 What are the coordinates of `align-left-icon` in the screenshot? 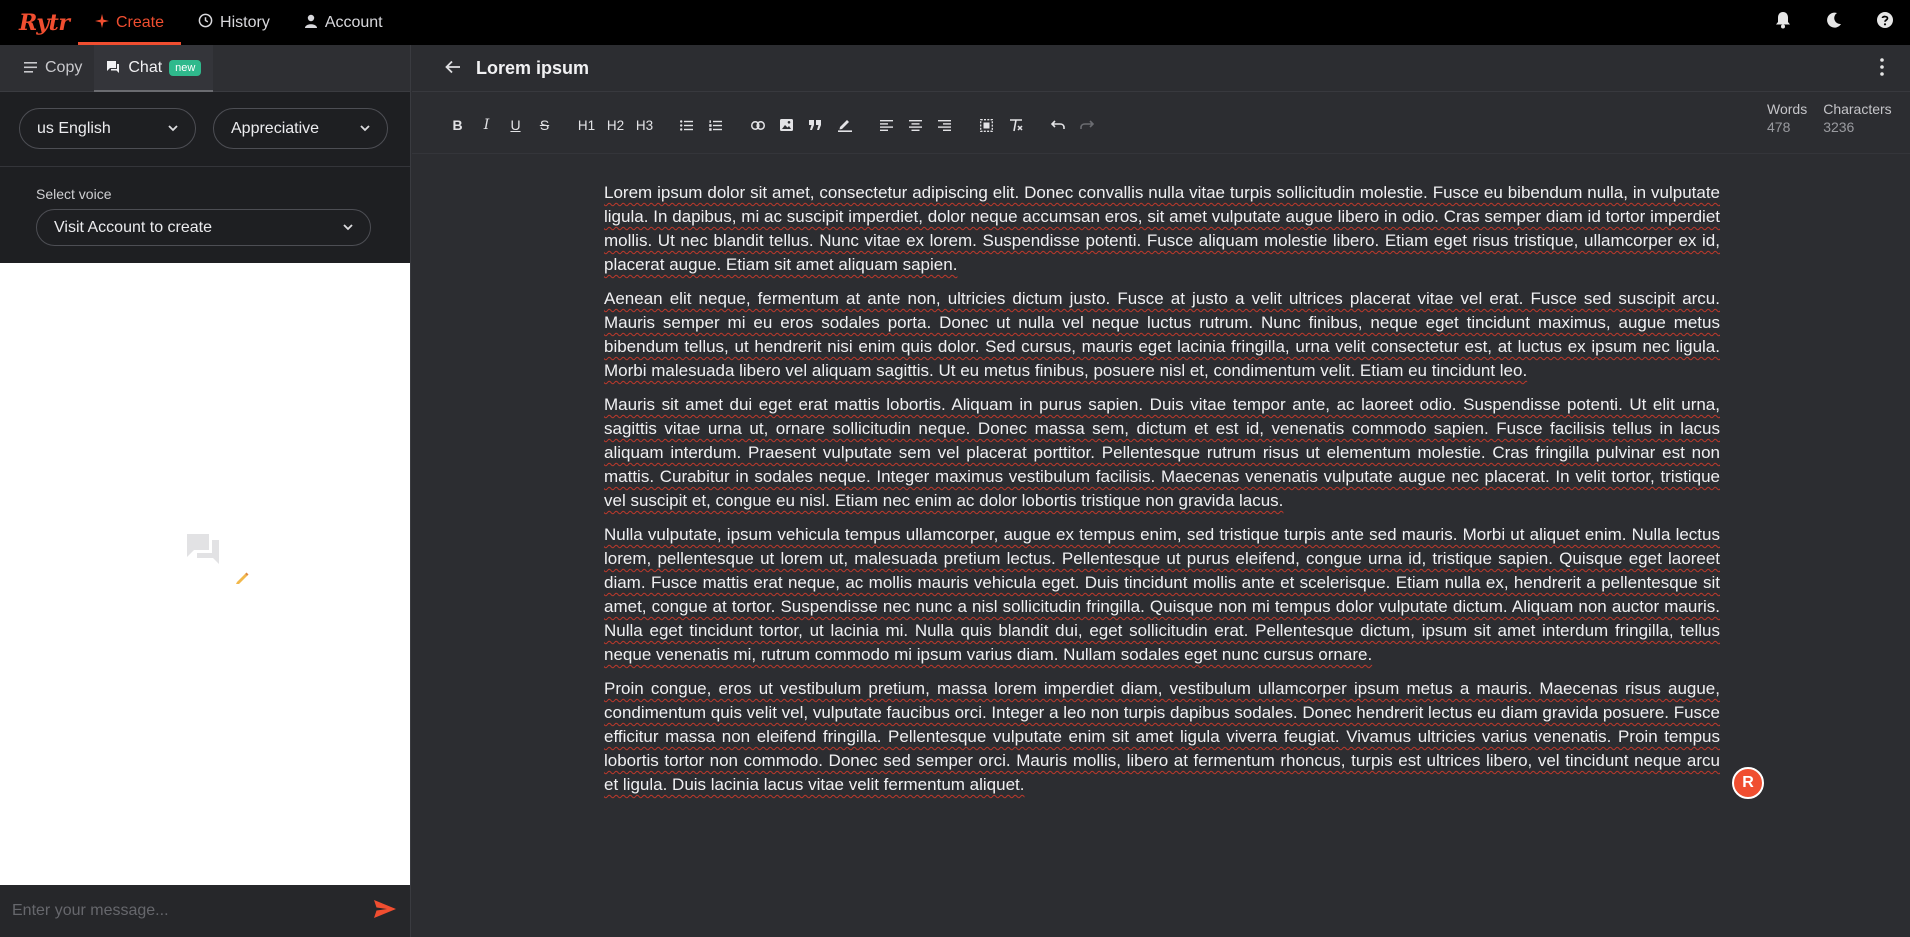 It's located at (886, 125).